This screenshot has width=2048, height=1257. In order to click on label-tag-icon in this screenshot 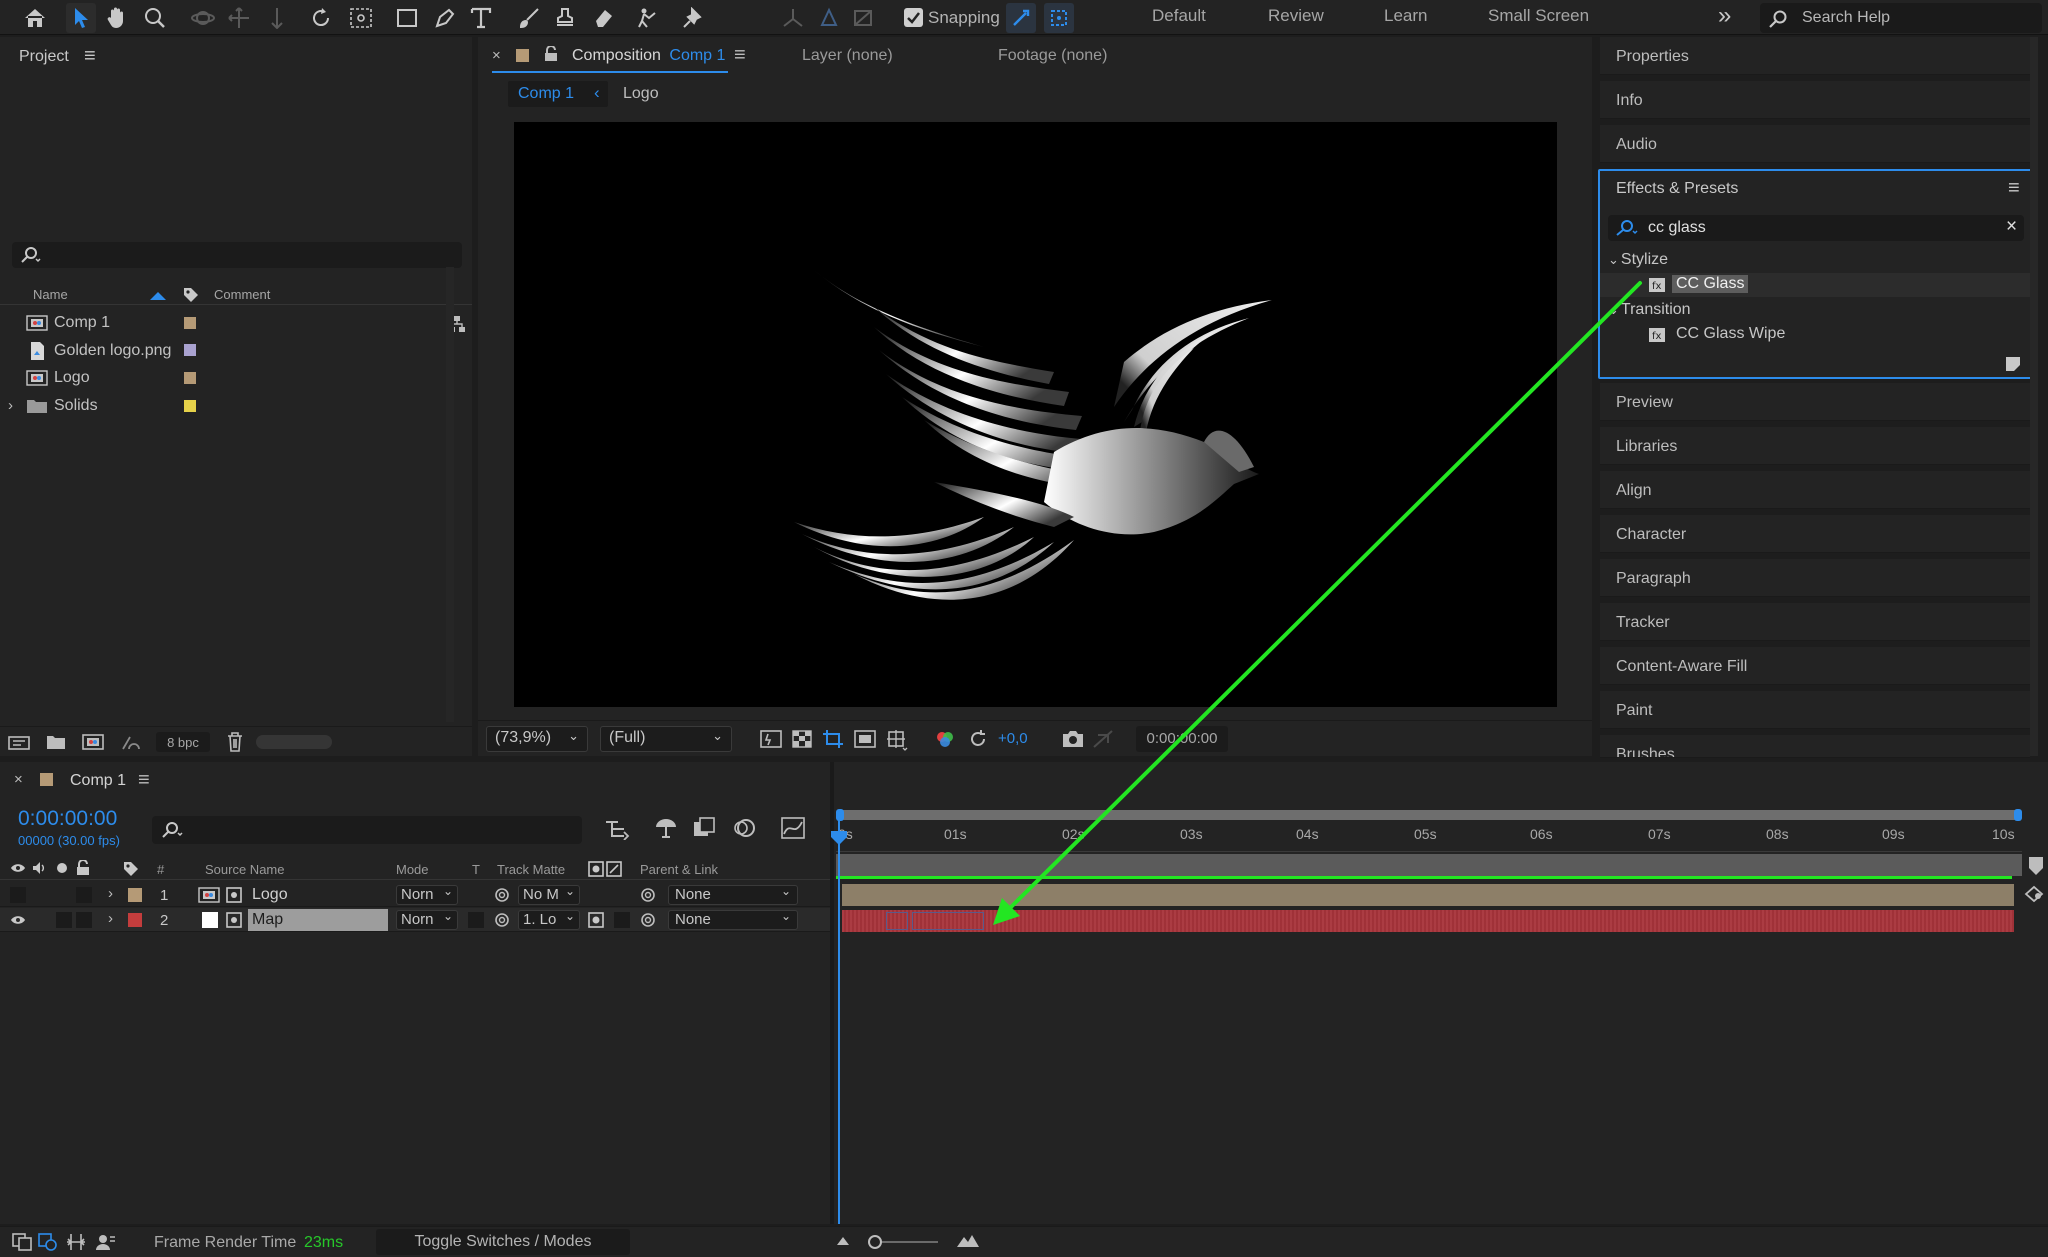, I will do `click(131, 869)`.